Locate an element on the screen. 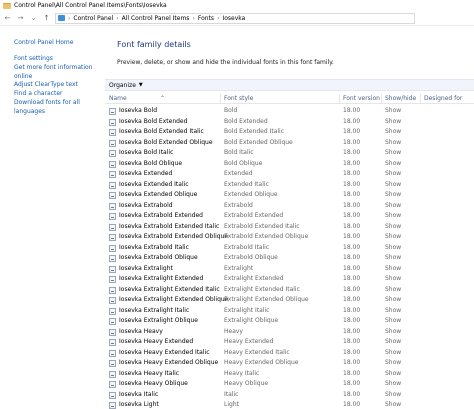  forward-arrow-icon: → is located at coordinates (20, 18).